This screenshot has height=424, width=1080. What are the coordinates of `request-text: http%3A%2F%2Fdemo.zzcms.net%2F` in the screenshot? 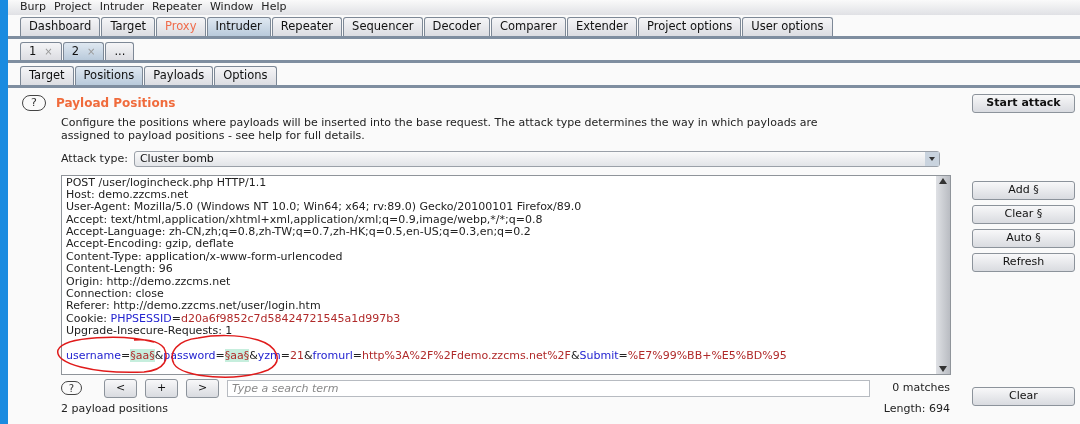 It's located at (466, 355).